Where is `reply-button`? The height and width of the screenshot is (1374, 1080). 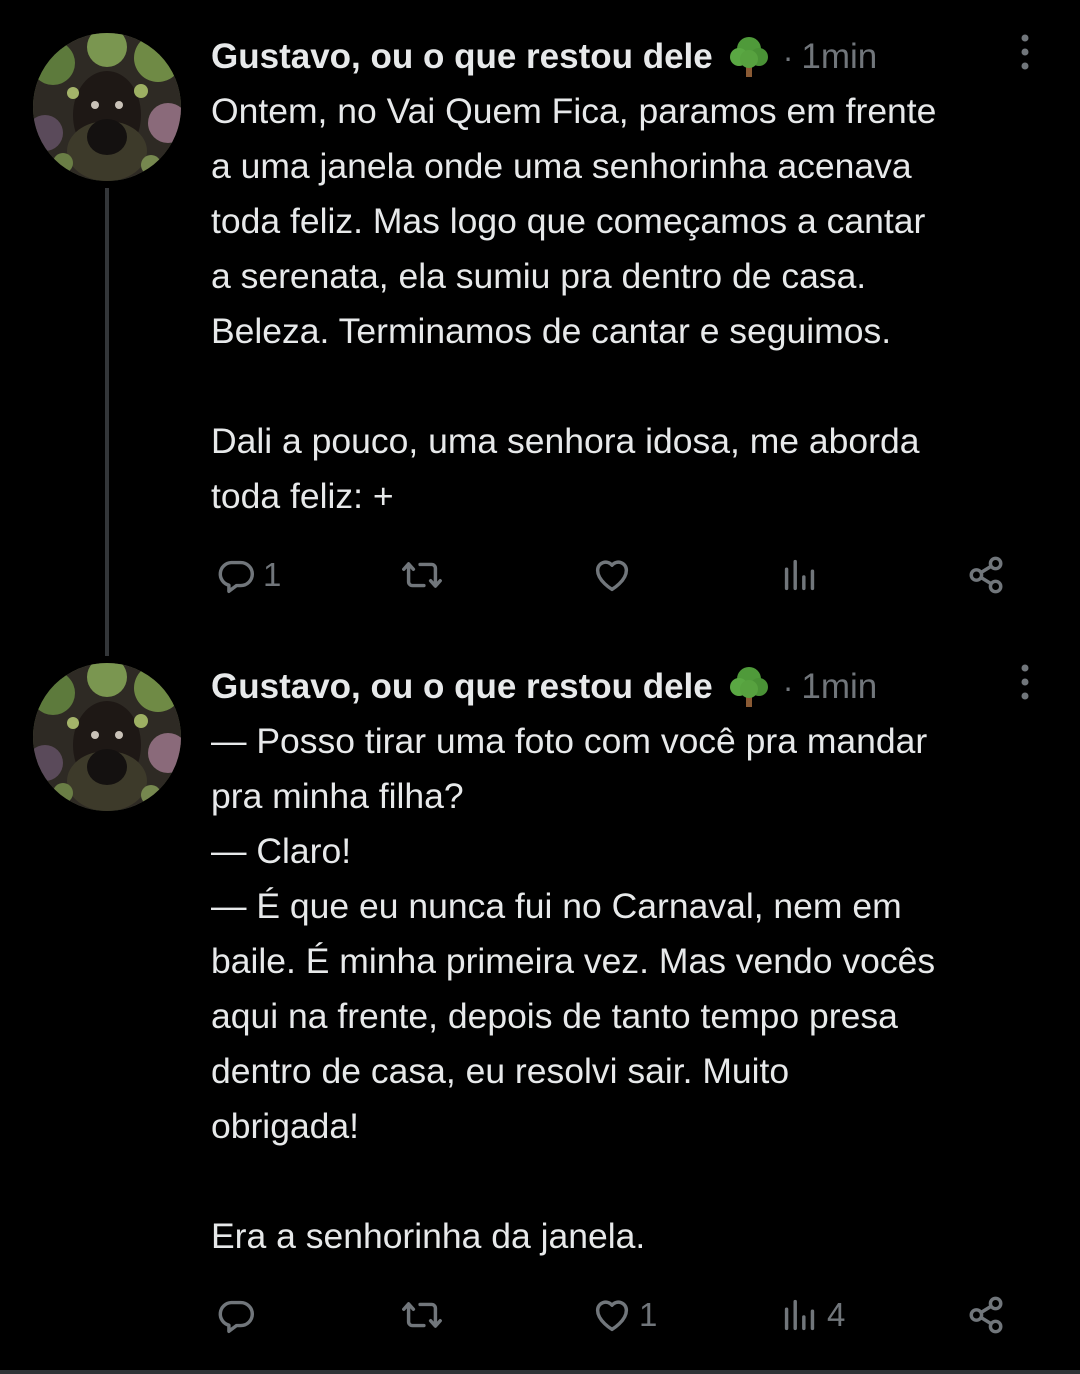
reply-button is located at coordinates (238, 1315).